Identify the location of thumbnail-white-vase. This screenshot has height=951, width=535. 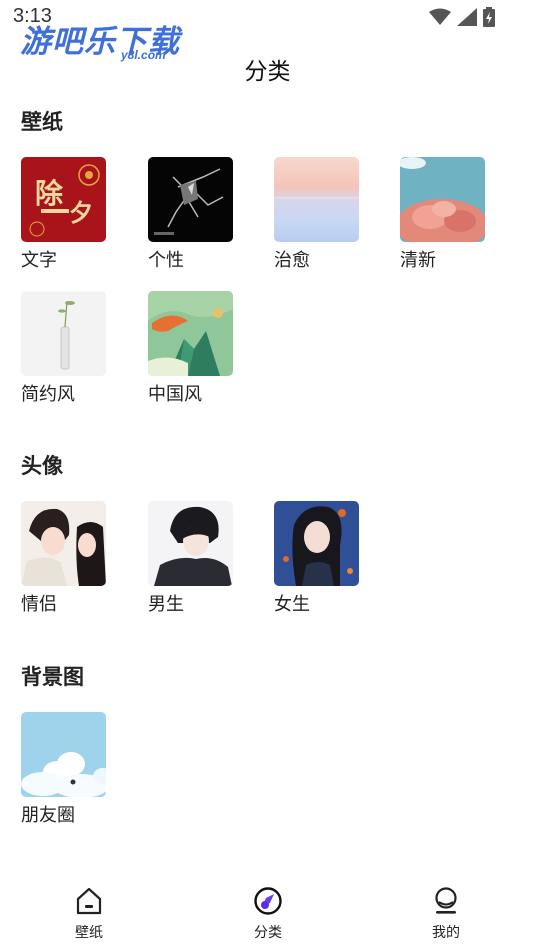
(63, 333).